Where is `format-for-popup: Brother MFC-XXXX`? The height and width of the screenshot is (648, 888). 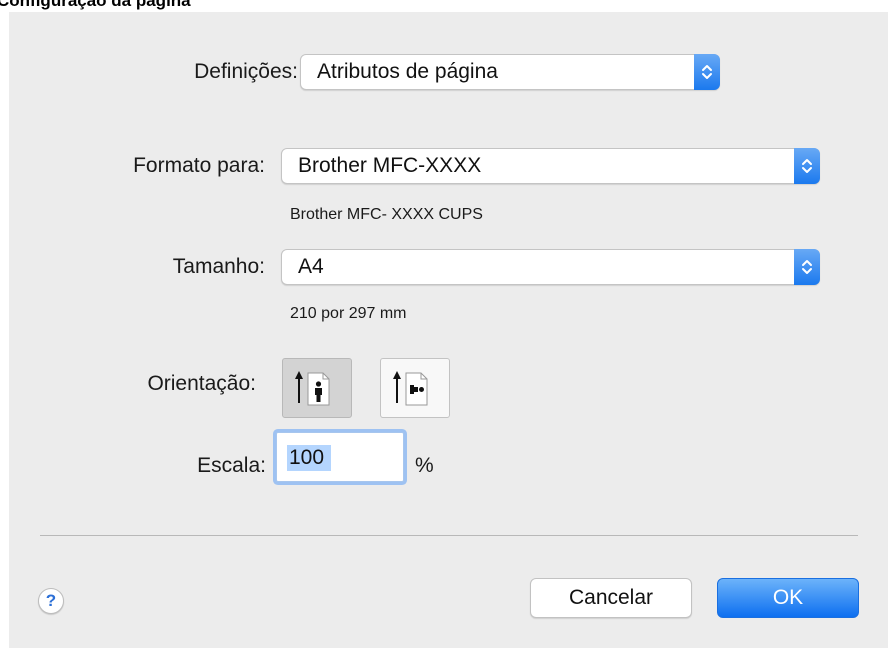
format-for-popup: Brother MFC-XXXX is located at coordinates (550, 166).